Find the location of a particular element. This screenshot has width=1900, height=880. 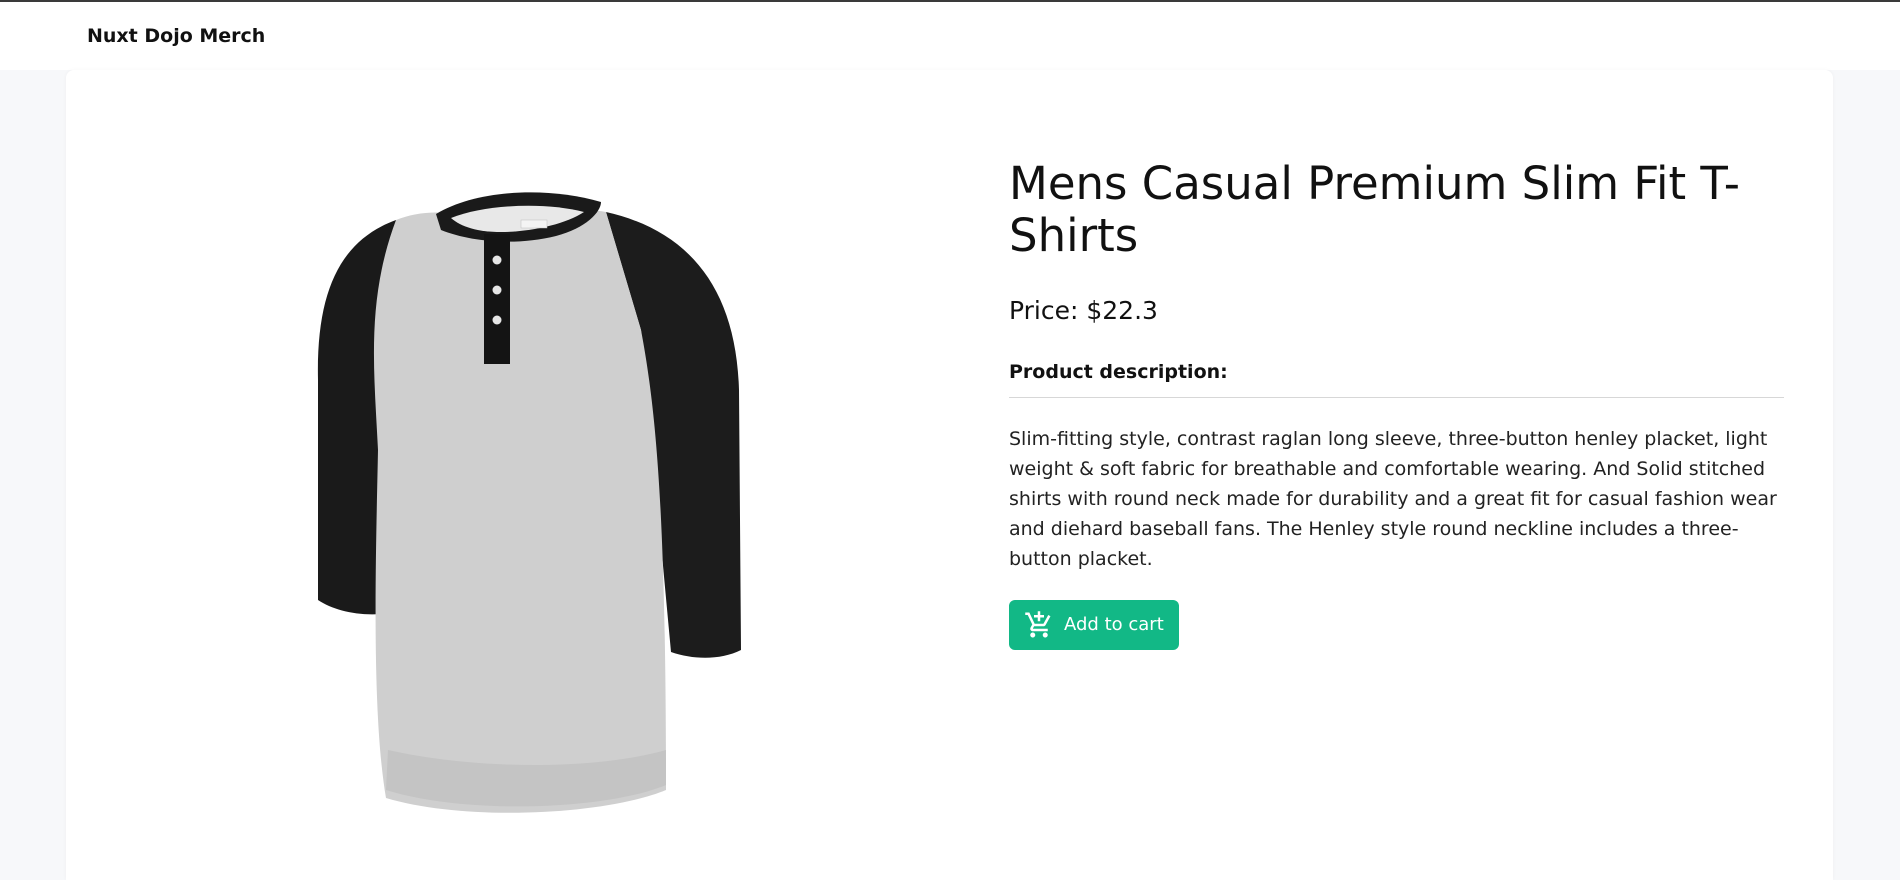

top-navbar: Nuxt Dojo Merch is located at coordinates (950, 35).